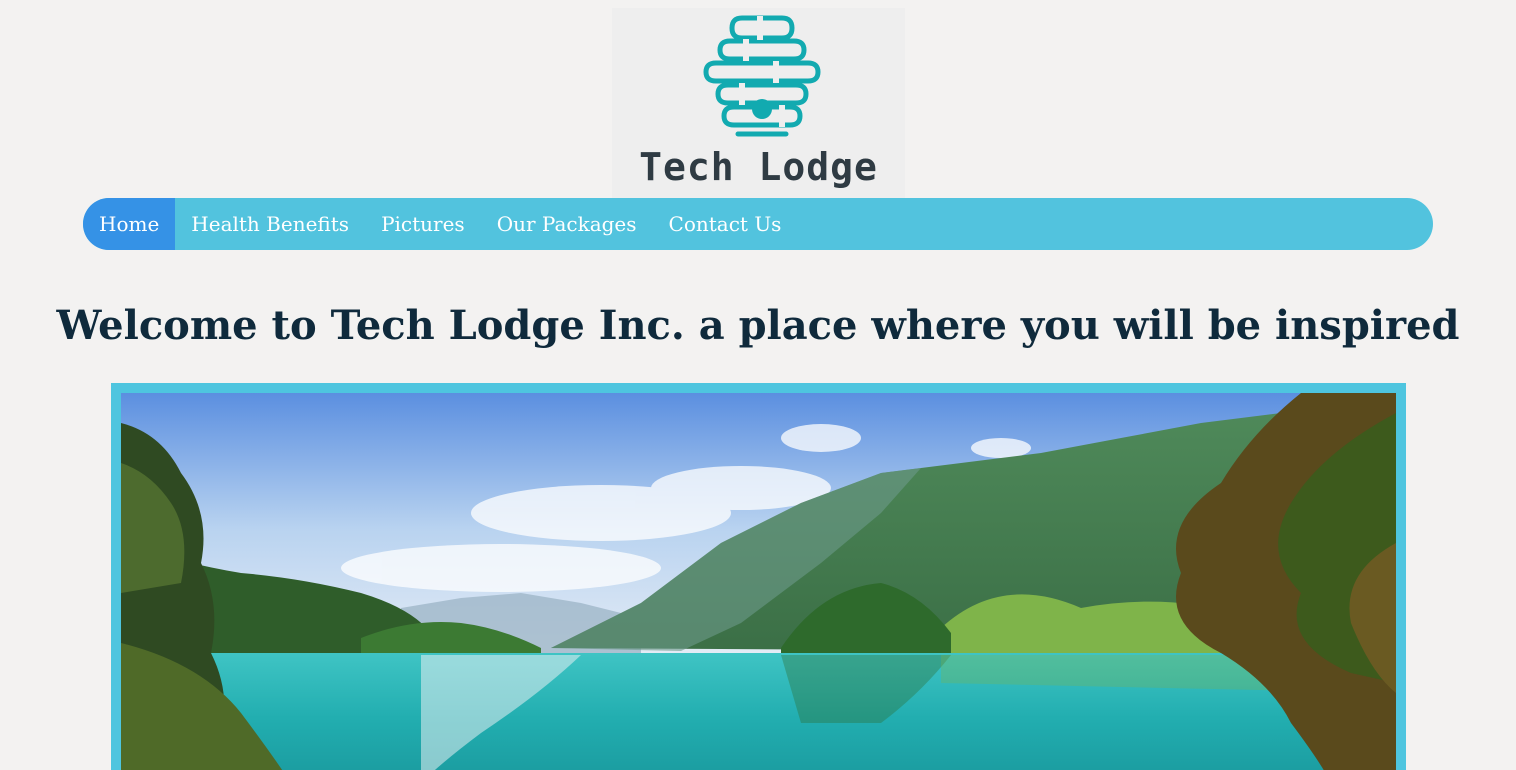  What do you see at coordinates (567, 224) in the screenshot?
I see `nav-item-our-packages: Our Packages` at bounding box center [567, 224].